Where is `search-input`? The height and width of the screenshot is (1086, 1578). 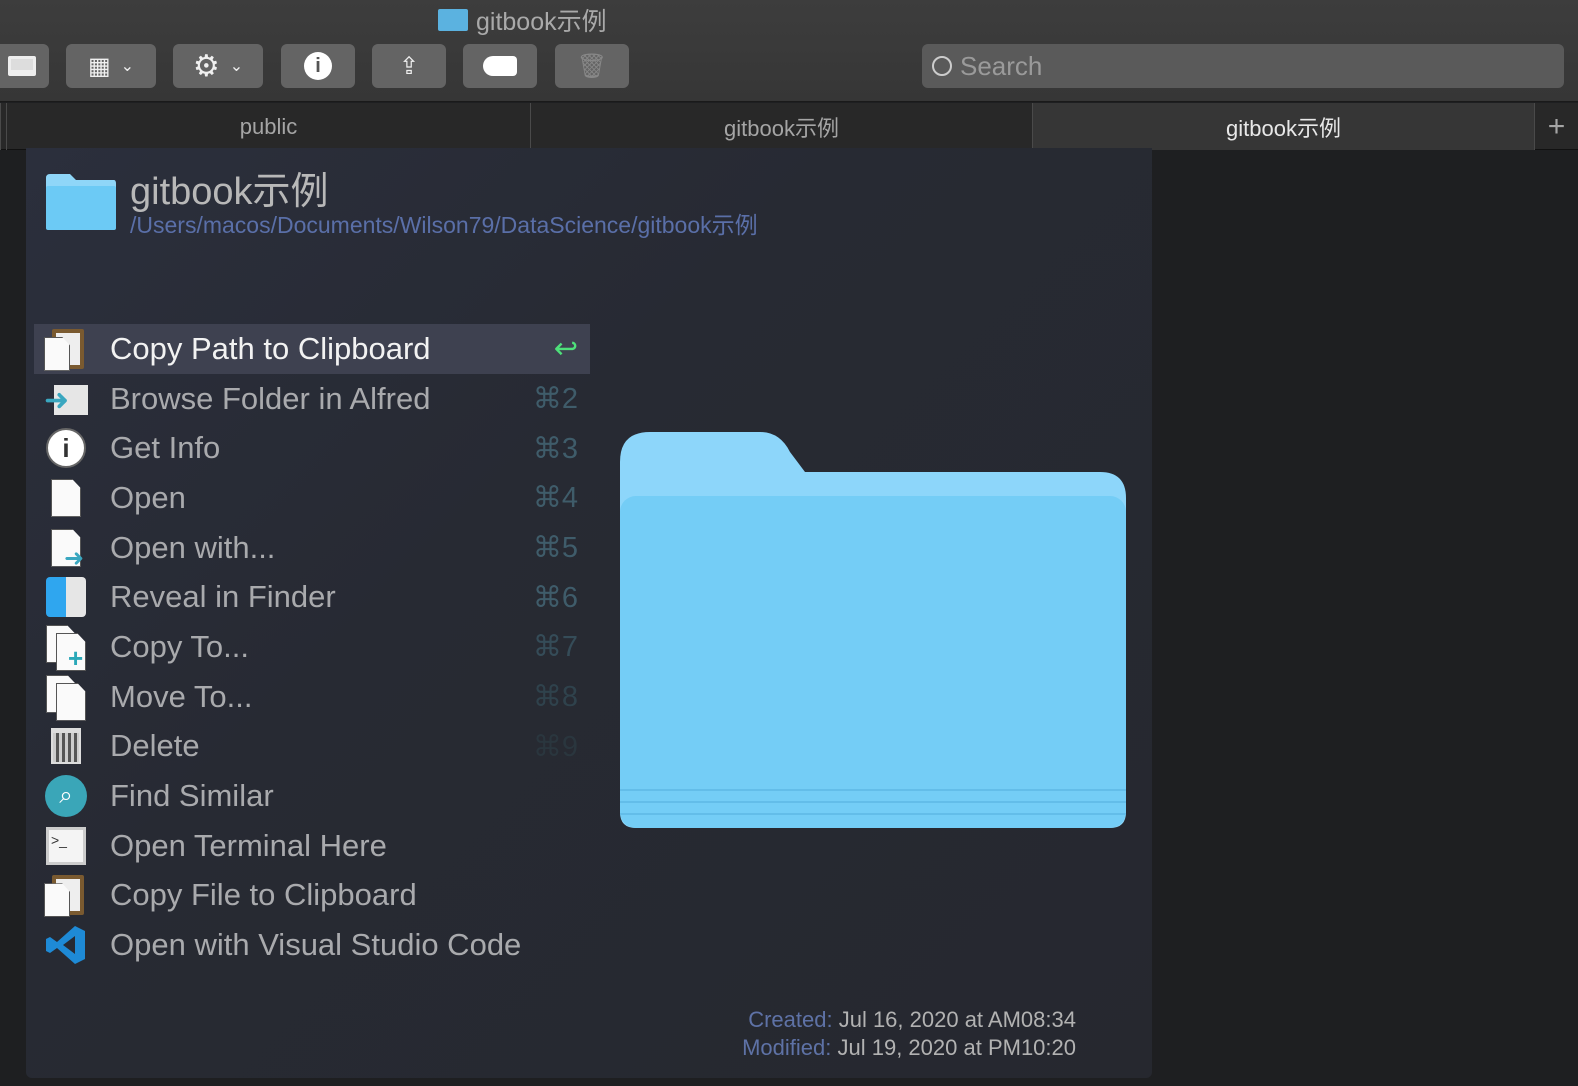 search-input is located at coordinates (1240, 66).